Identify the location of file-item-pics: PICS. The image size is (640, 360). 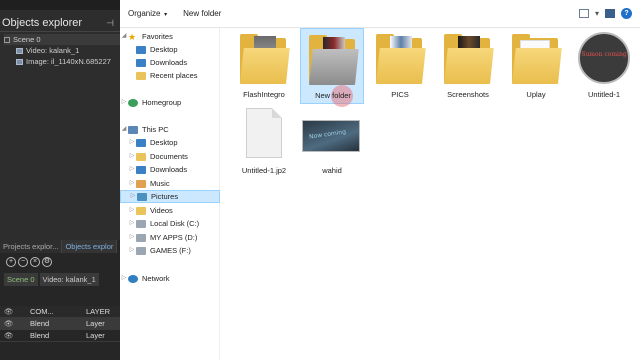
(400, 66).